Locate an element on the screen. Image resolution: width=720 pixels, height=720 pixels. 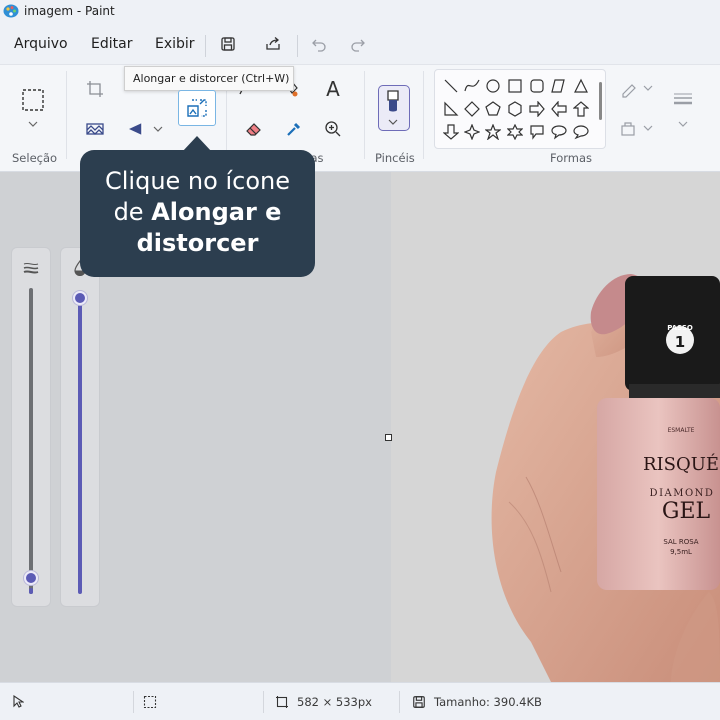
right-arrow-shape-icon is located at coordinates (537, 109).